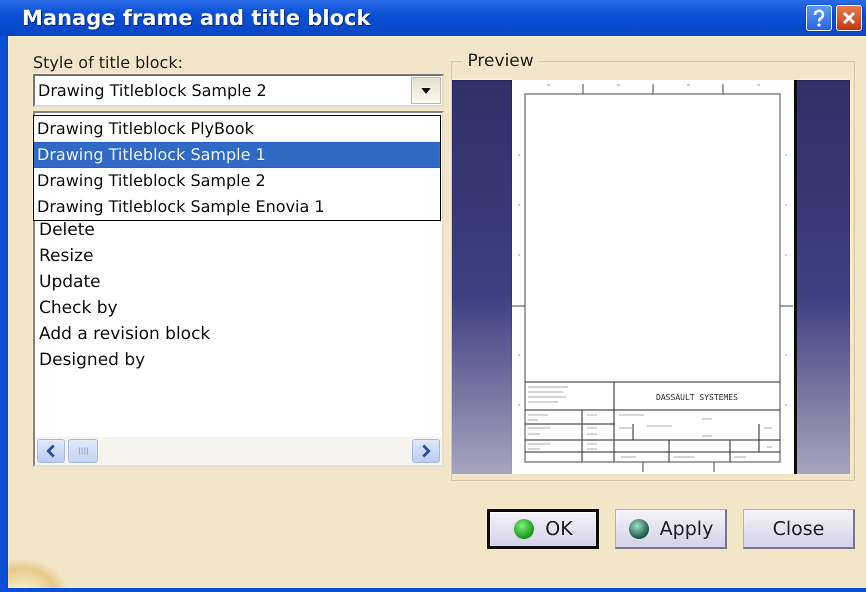 The image size is (866, 592). I want to click on action-item: Check by, so click(78, 308).